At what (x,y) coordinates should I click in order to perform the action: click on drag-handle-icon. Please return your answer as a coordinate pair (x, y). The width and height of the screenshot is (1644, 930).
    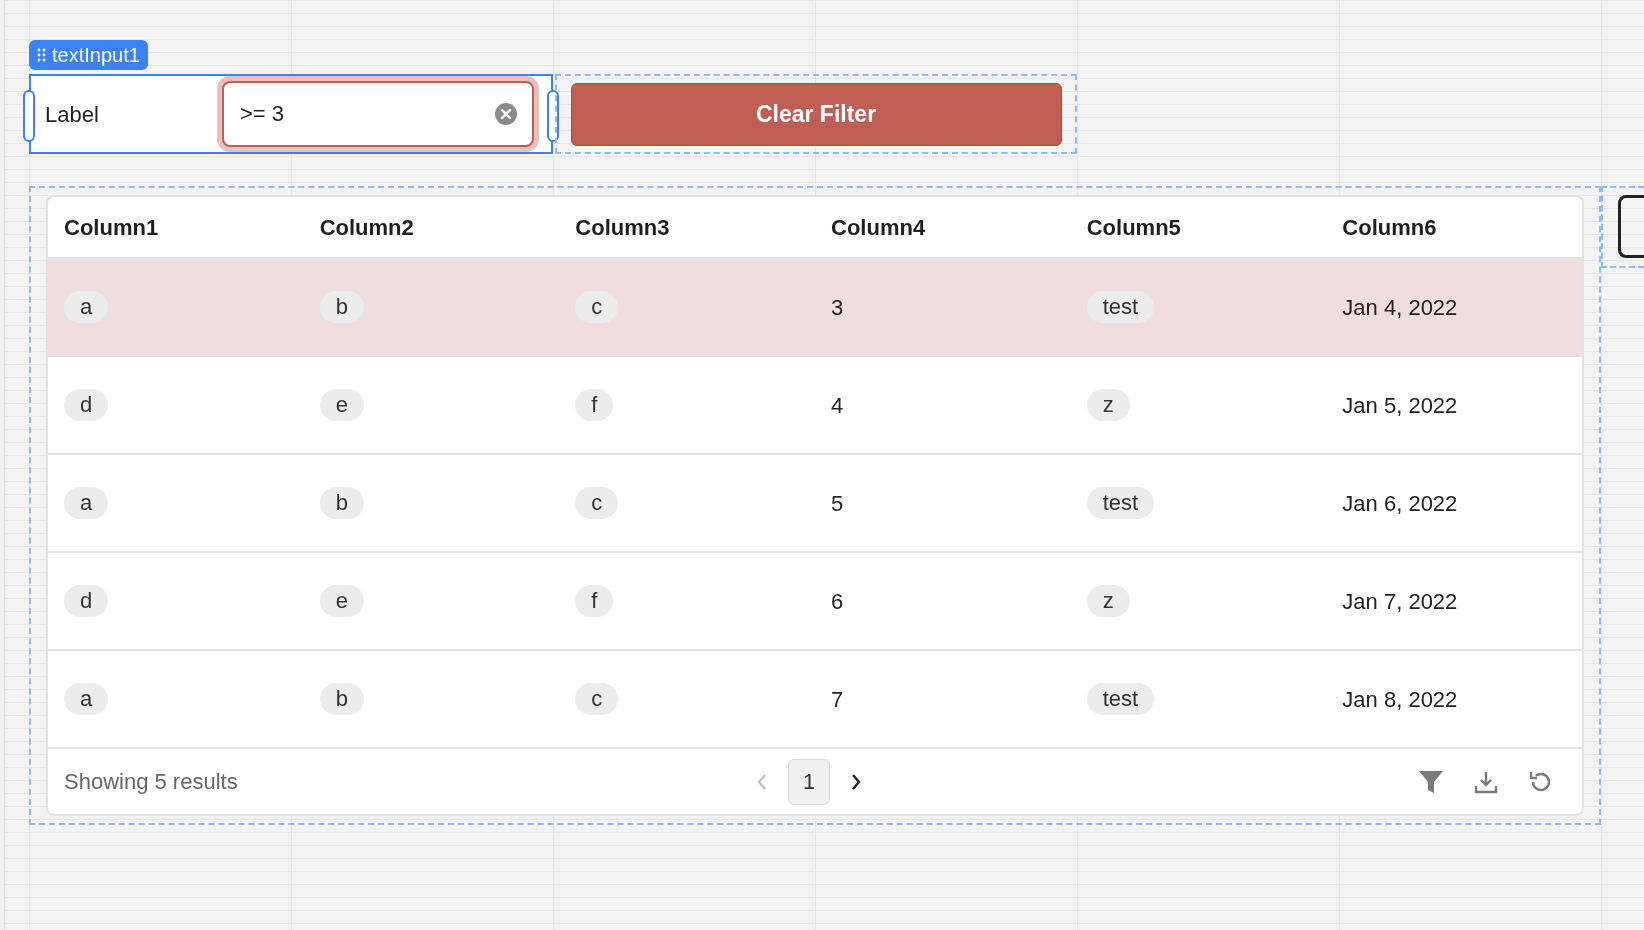
    Looking at the image, I should click on (41, 55).